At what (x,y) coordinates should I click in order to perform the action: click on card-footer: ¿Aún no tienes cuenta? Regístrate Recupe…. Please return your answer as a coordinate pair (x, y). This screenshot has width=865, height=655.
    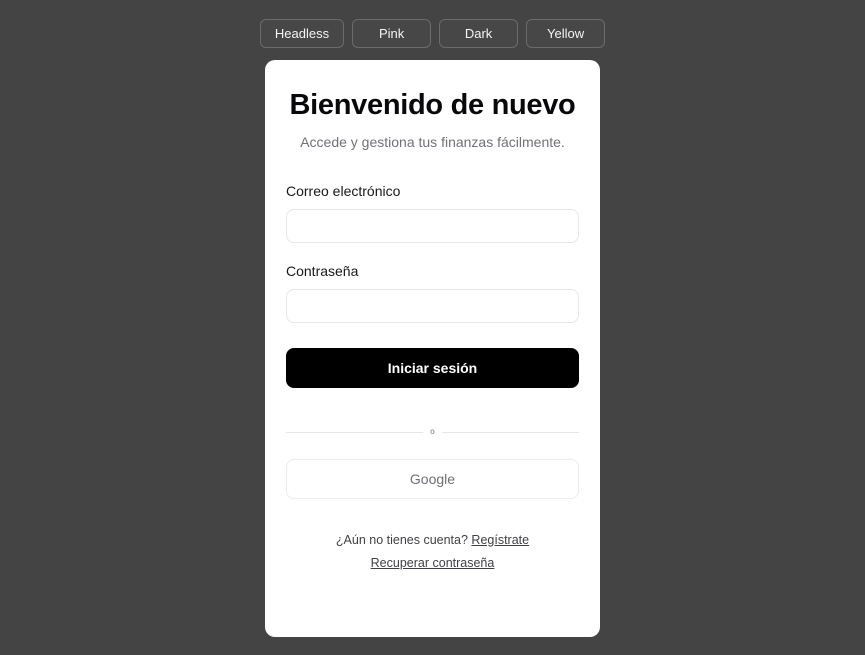
    Looking at the image, I should click on (432, 552).